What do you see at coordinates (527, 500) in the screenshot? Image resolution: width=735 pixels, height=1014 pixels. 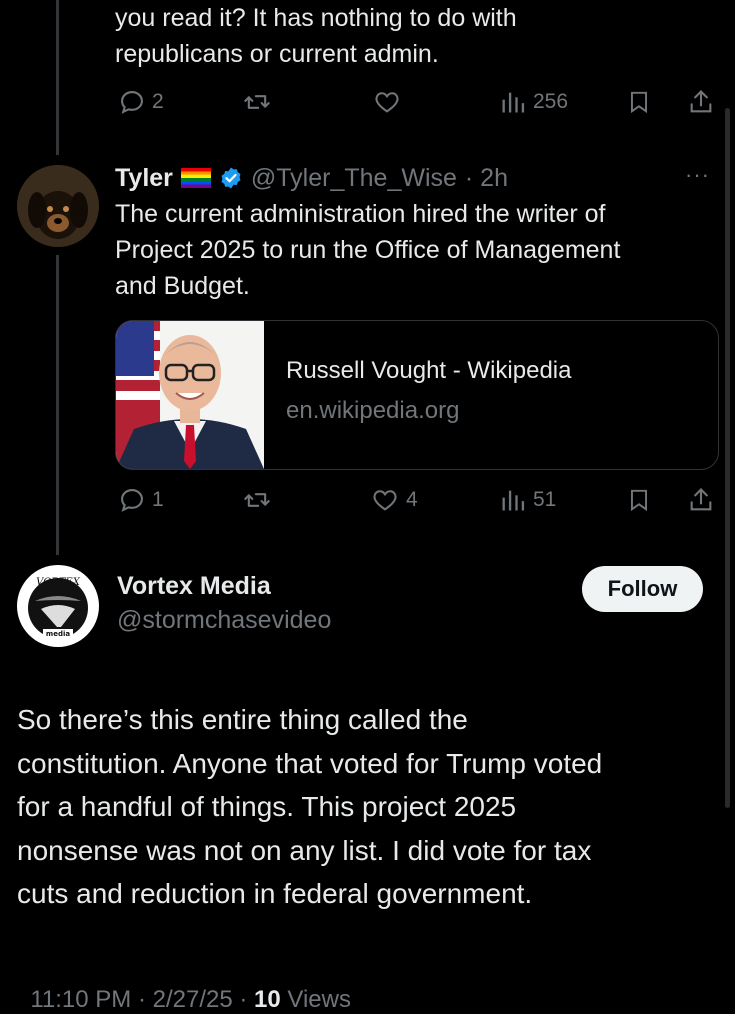 I see `views-button: 51` at bounding box center [527, 500].